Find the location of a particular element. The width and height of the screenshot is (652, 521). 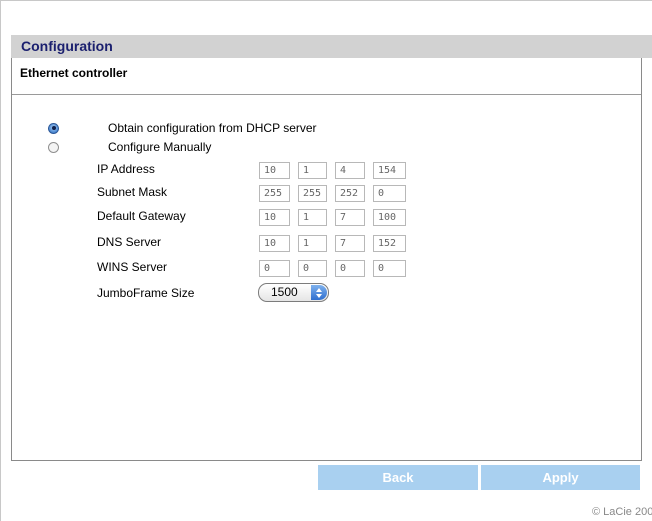

jumboframe-value: 1500 is located at coordinates (284, 292).